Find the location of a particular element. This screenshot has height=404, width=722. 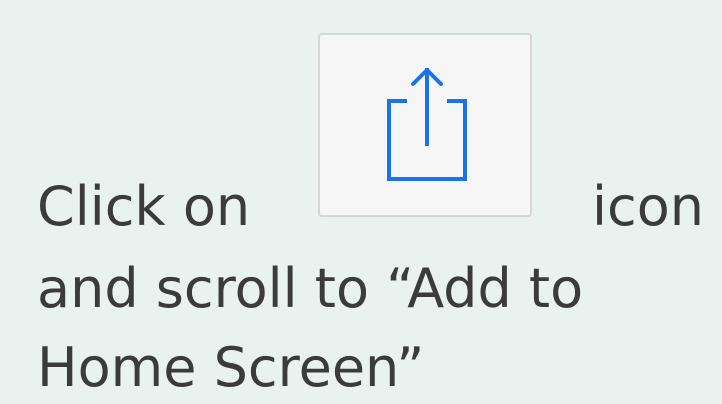

instruction-text-prefix: Click on is located at coordinates (144, 206).